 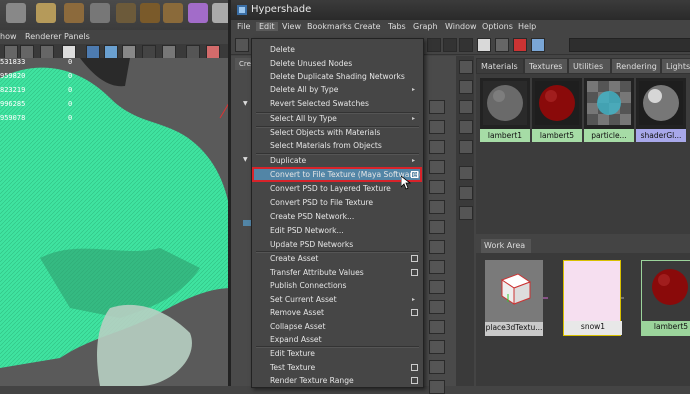 What do you see at coordinates (337, 188) in the screenshot?
I see `menu-item-convert-psd-to-layered-texture: Convert PSD to Layered Texture` at bounding box center [337, 188].